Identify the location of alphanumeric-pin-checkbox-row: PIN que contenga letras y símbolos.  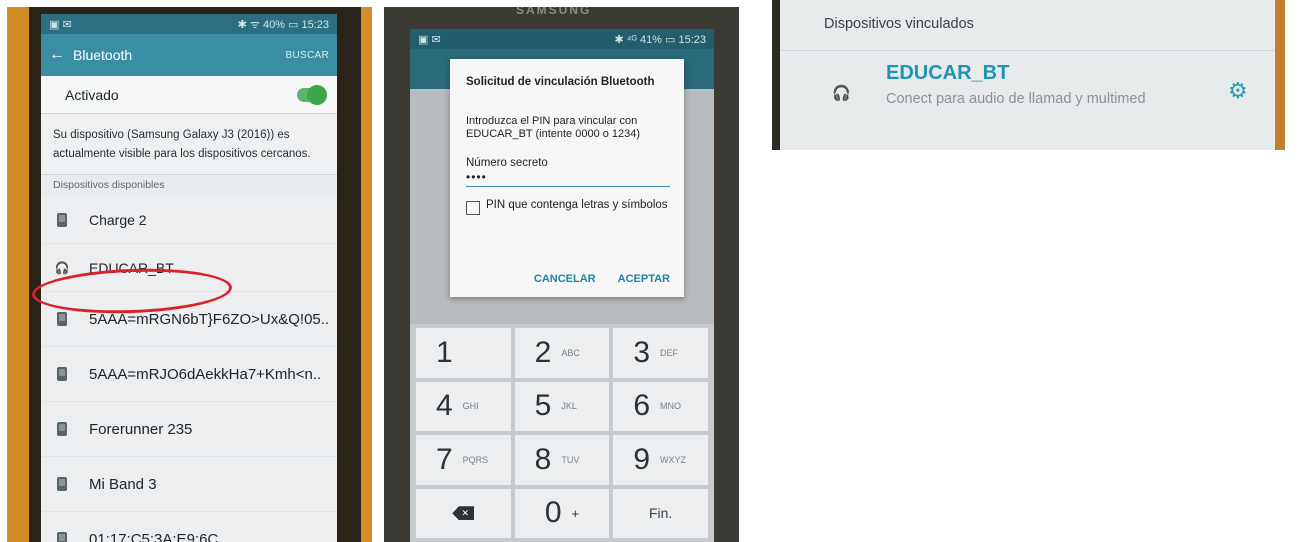
(568, 211).